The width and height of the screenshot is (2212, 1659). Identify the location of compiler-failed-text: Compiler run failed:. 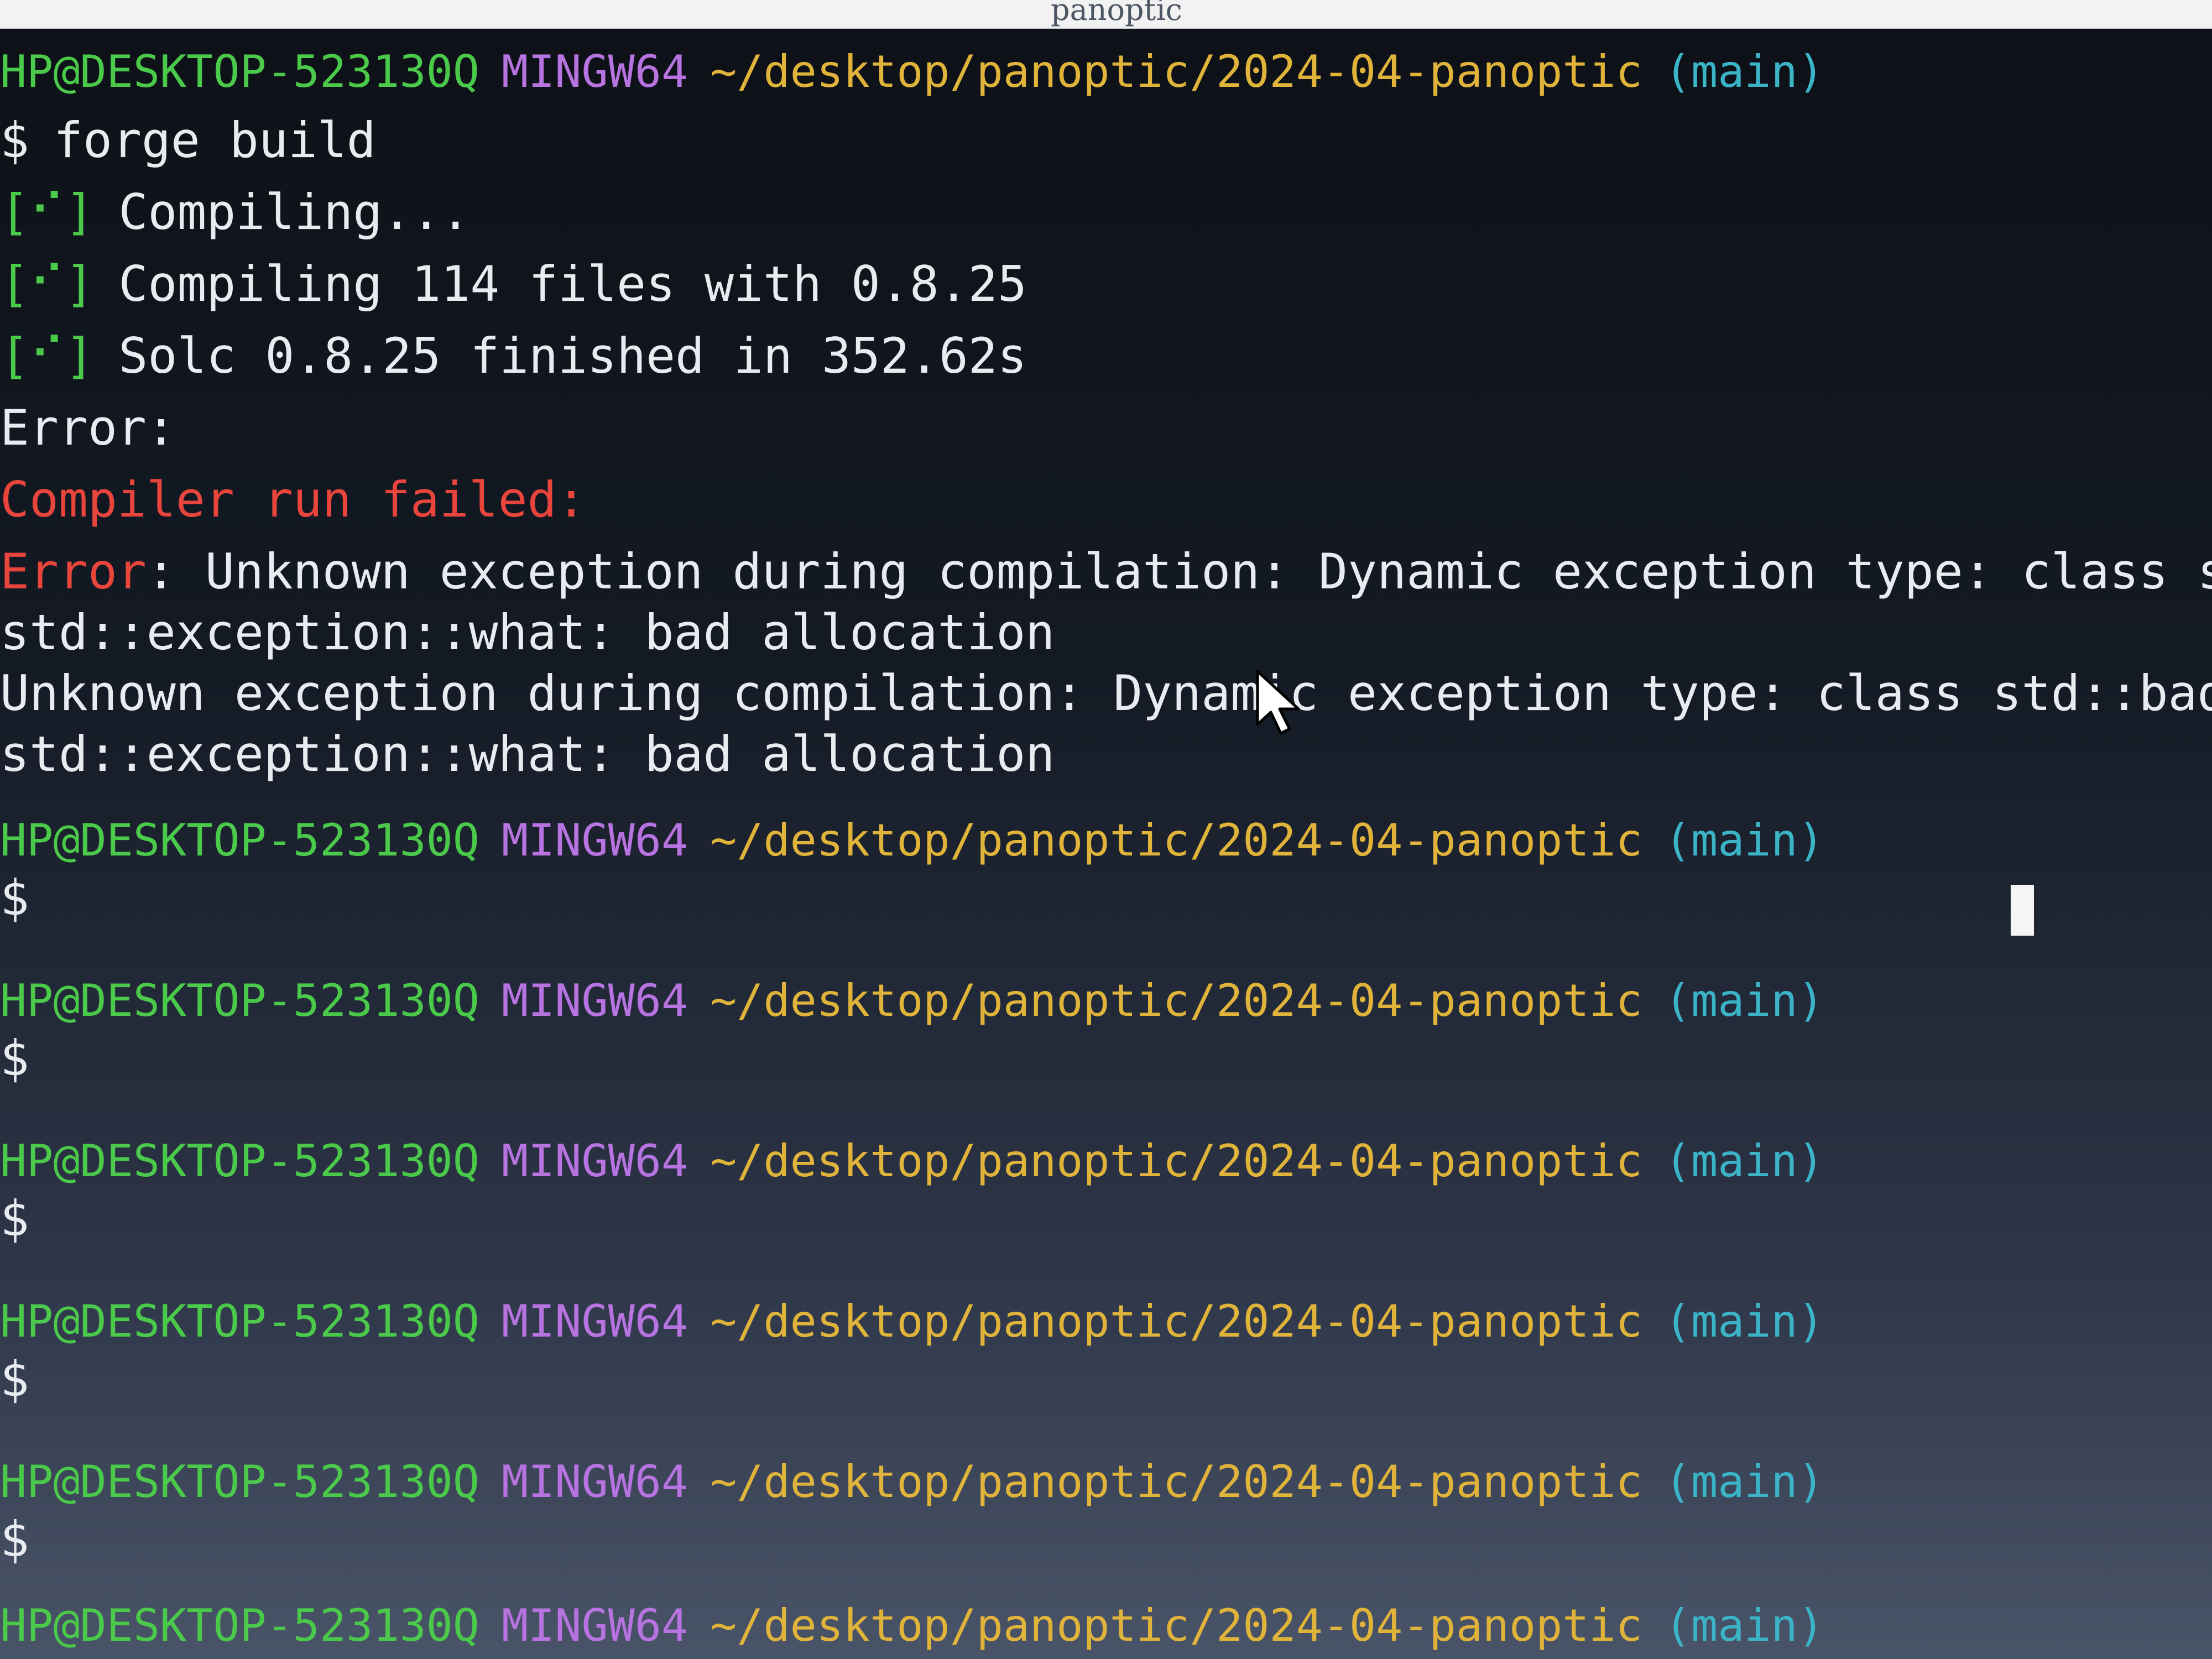
(293, 500).